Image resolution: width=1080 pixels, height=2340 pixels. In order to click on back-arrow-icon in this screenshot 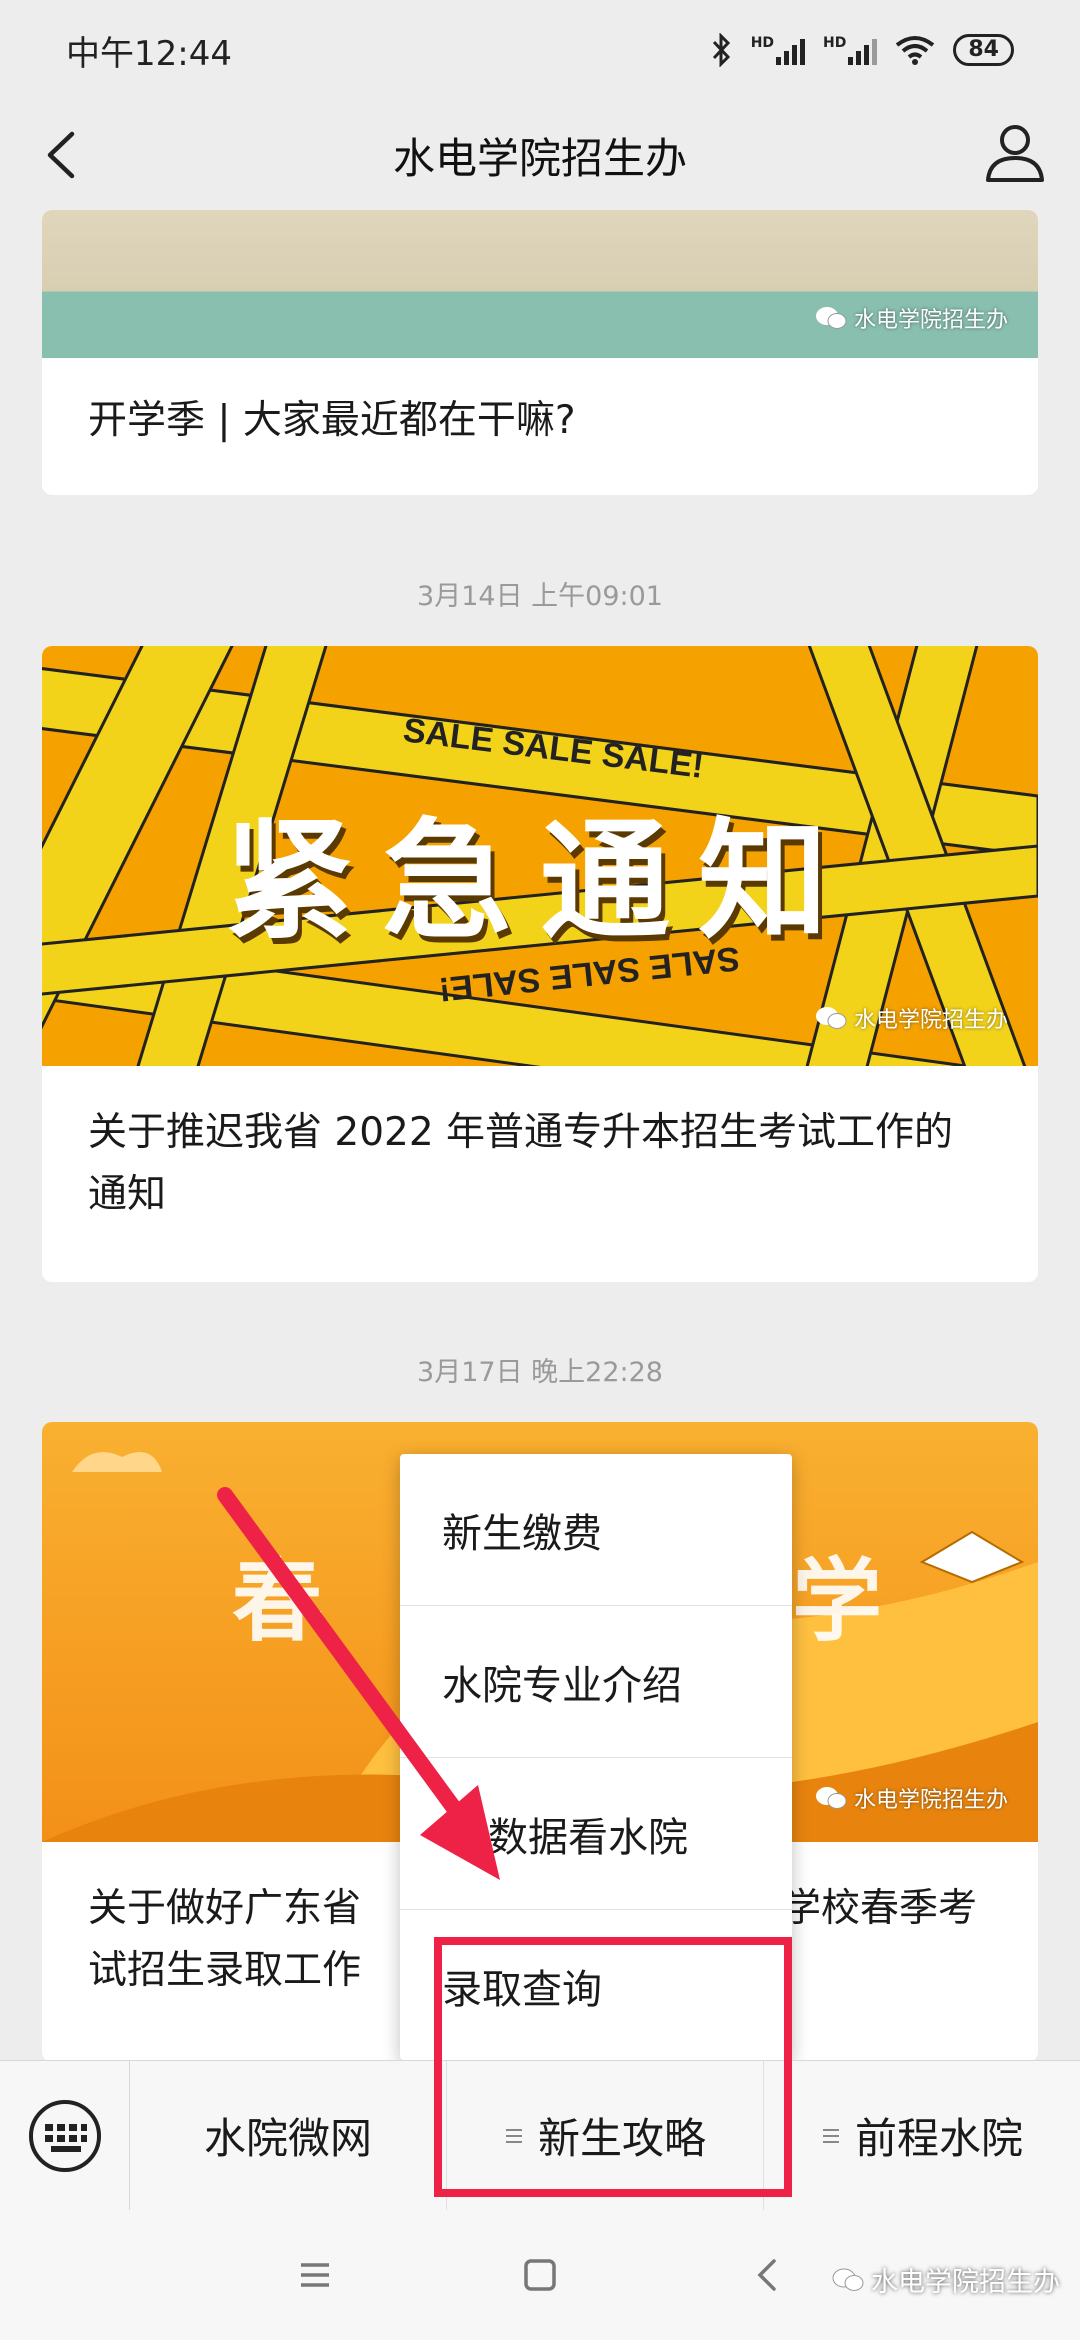, I will do `click(63, 155)`.